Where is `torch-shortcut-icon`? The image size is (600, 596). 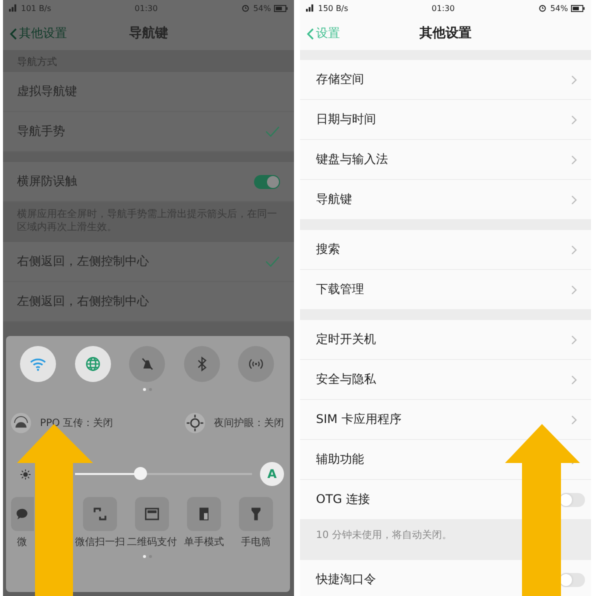 torch-shortcut-icon is located at coordinates (256, 514).